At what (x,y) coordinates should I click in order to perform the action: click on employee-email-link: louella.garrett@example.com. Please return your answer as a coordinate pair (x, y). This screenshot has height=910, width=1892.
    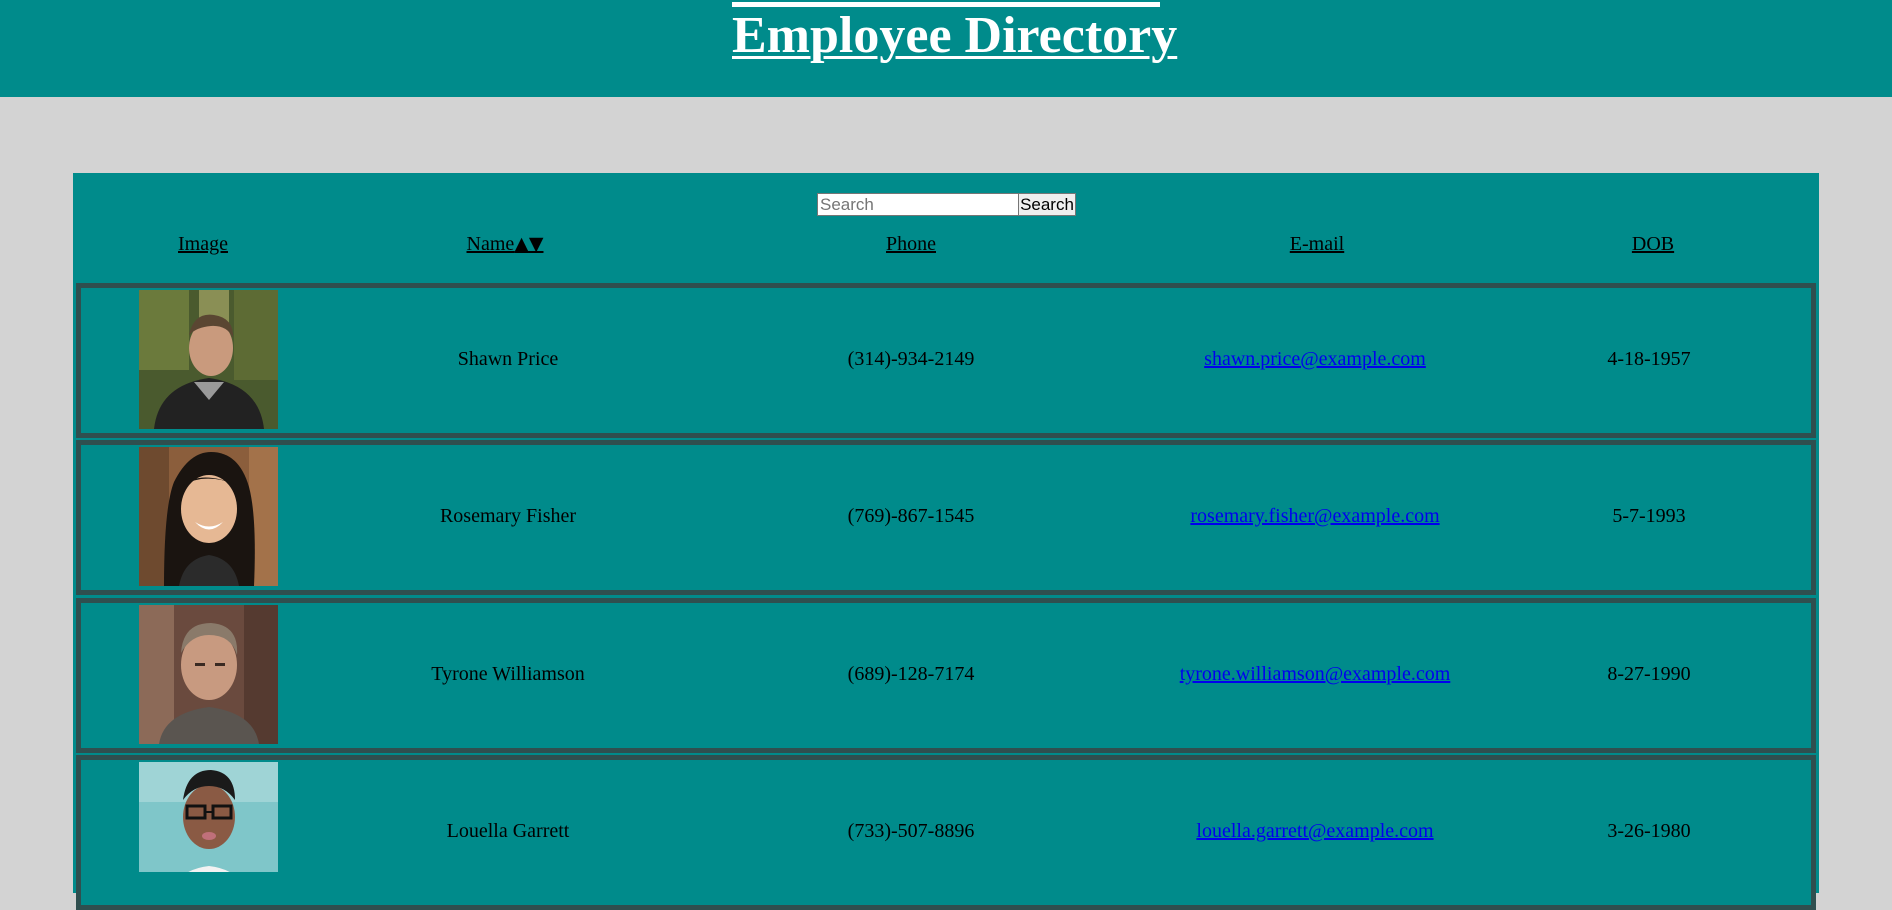
    Looking at the image, I should click on (1314, 831).